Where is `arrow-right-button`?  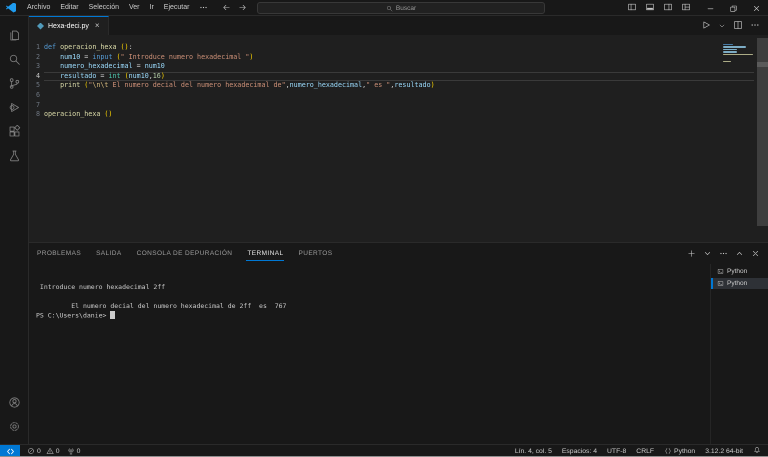 arrow-right-button is located at coordinates (242, 8).